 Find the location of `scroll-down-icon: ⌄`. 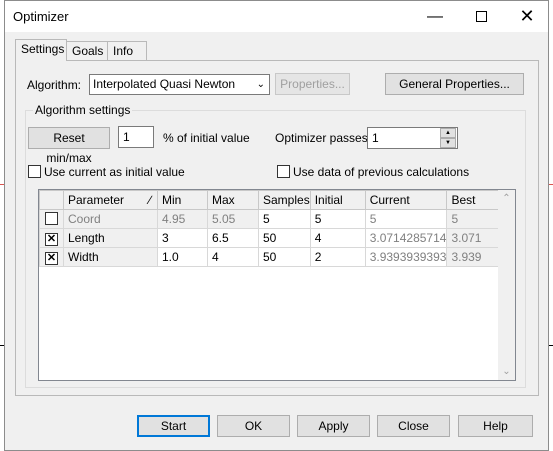

scroll-down-icon: ⌄ is located at coordinates (506, 371).